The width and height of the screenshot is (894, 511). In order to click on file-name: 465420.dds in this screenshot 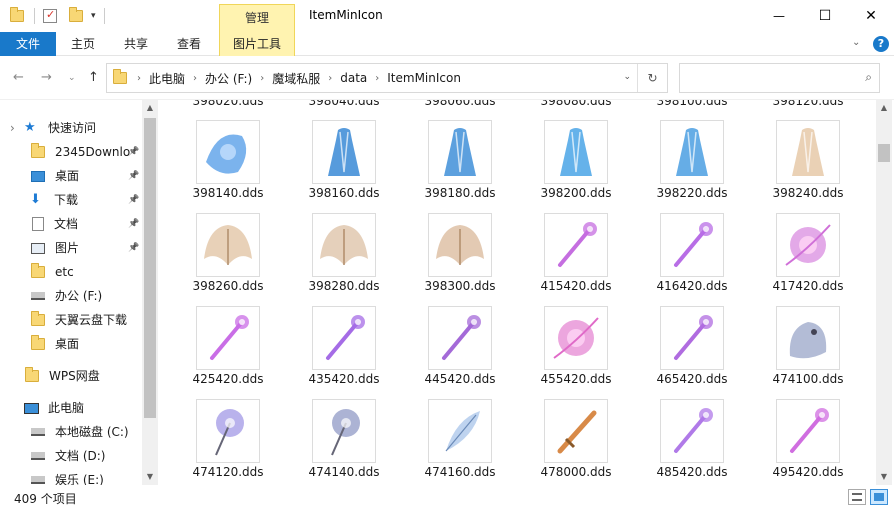, I will do `click(692, 379)`.